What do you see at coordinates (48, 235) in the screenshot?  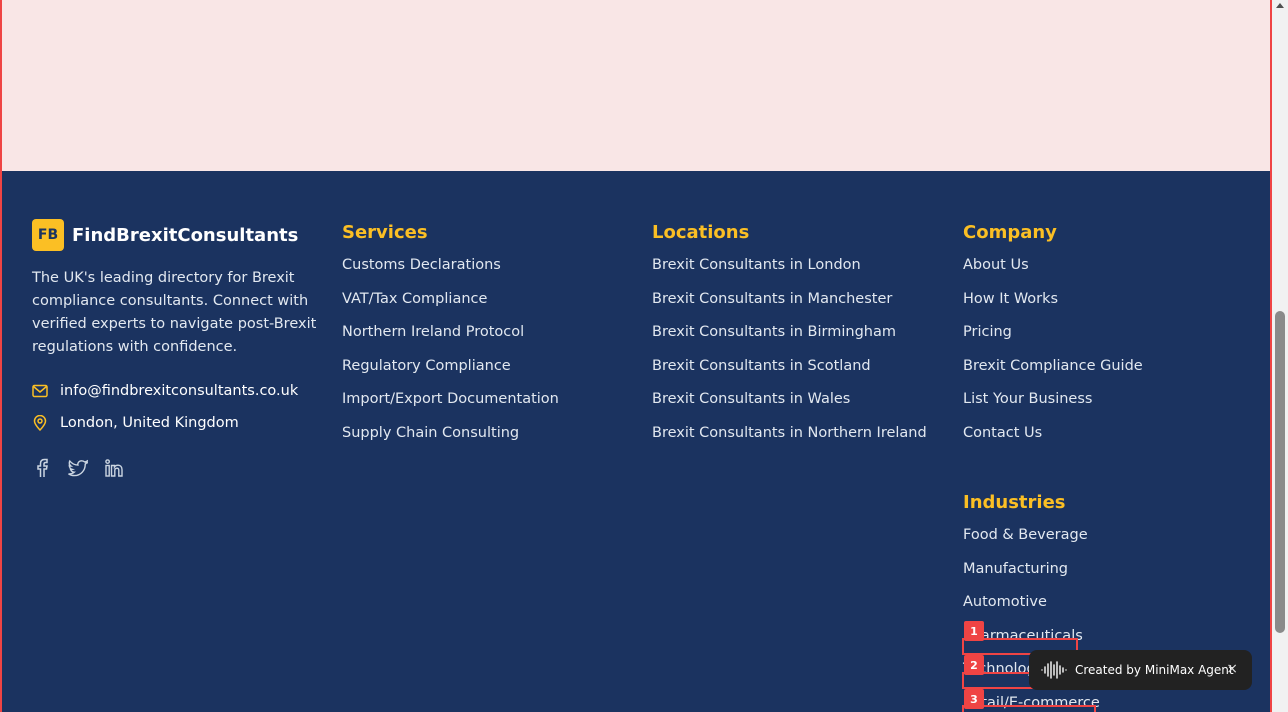 I see `brand-logo: FB` at bounding box center [48, 235].